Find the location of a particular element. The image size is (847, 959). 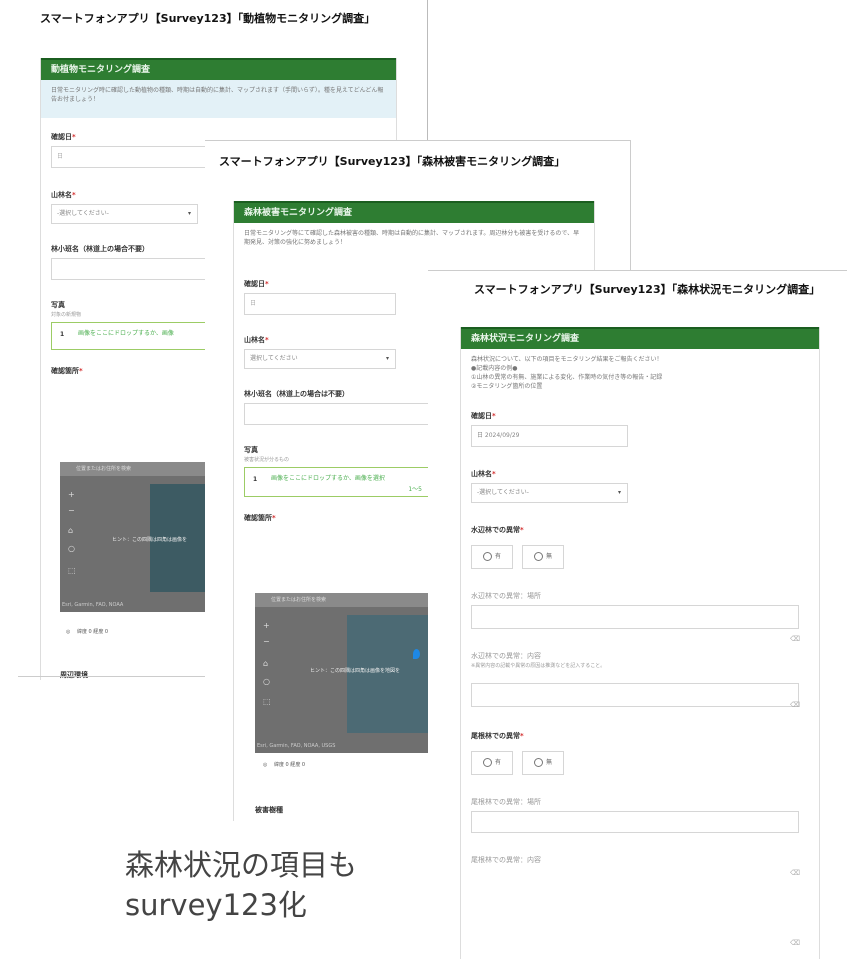

road-input is located at coordinates (347, 414).